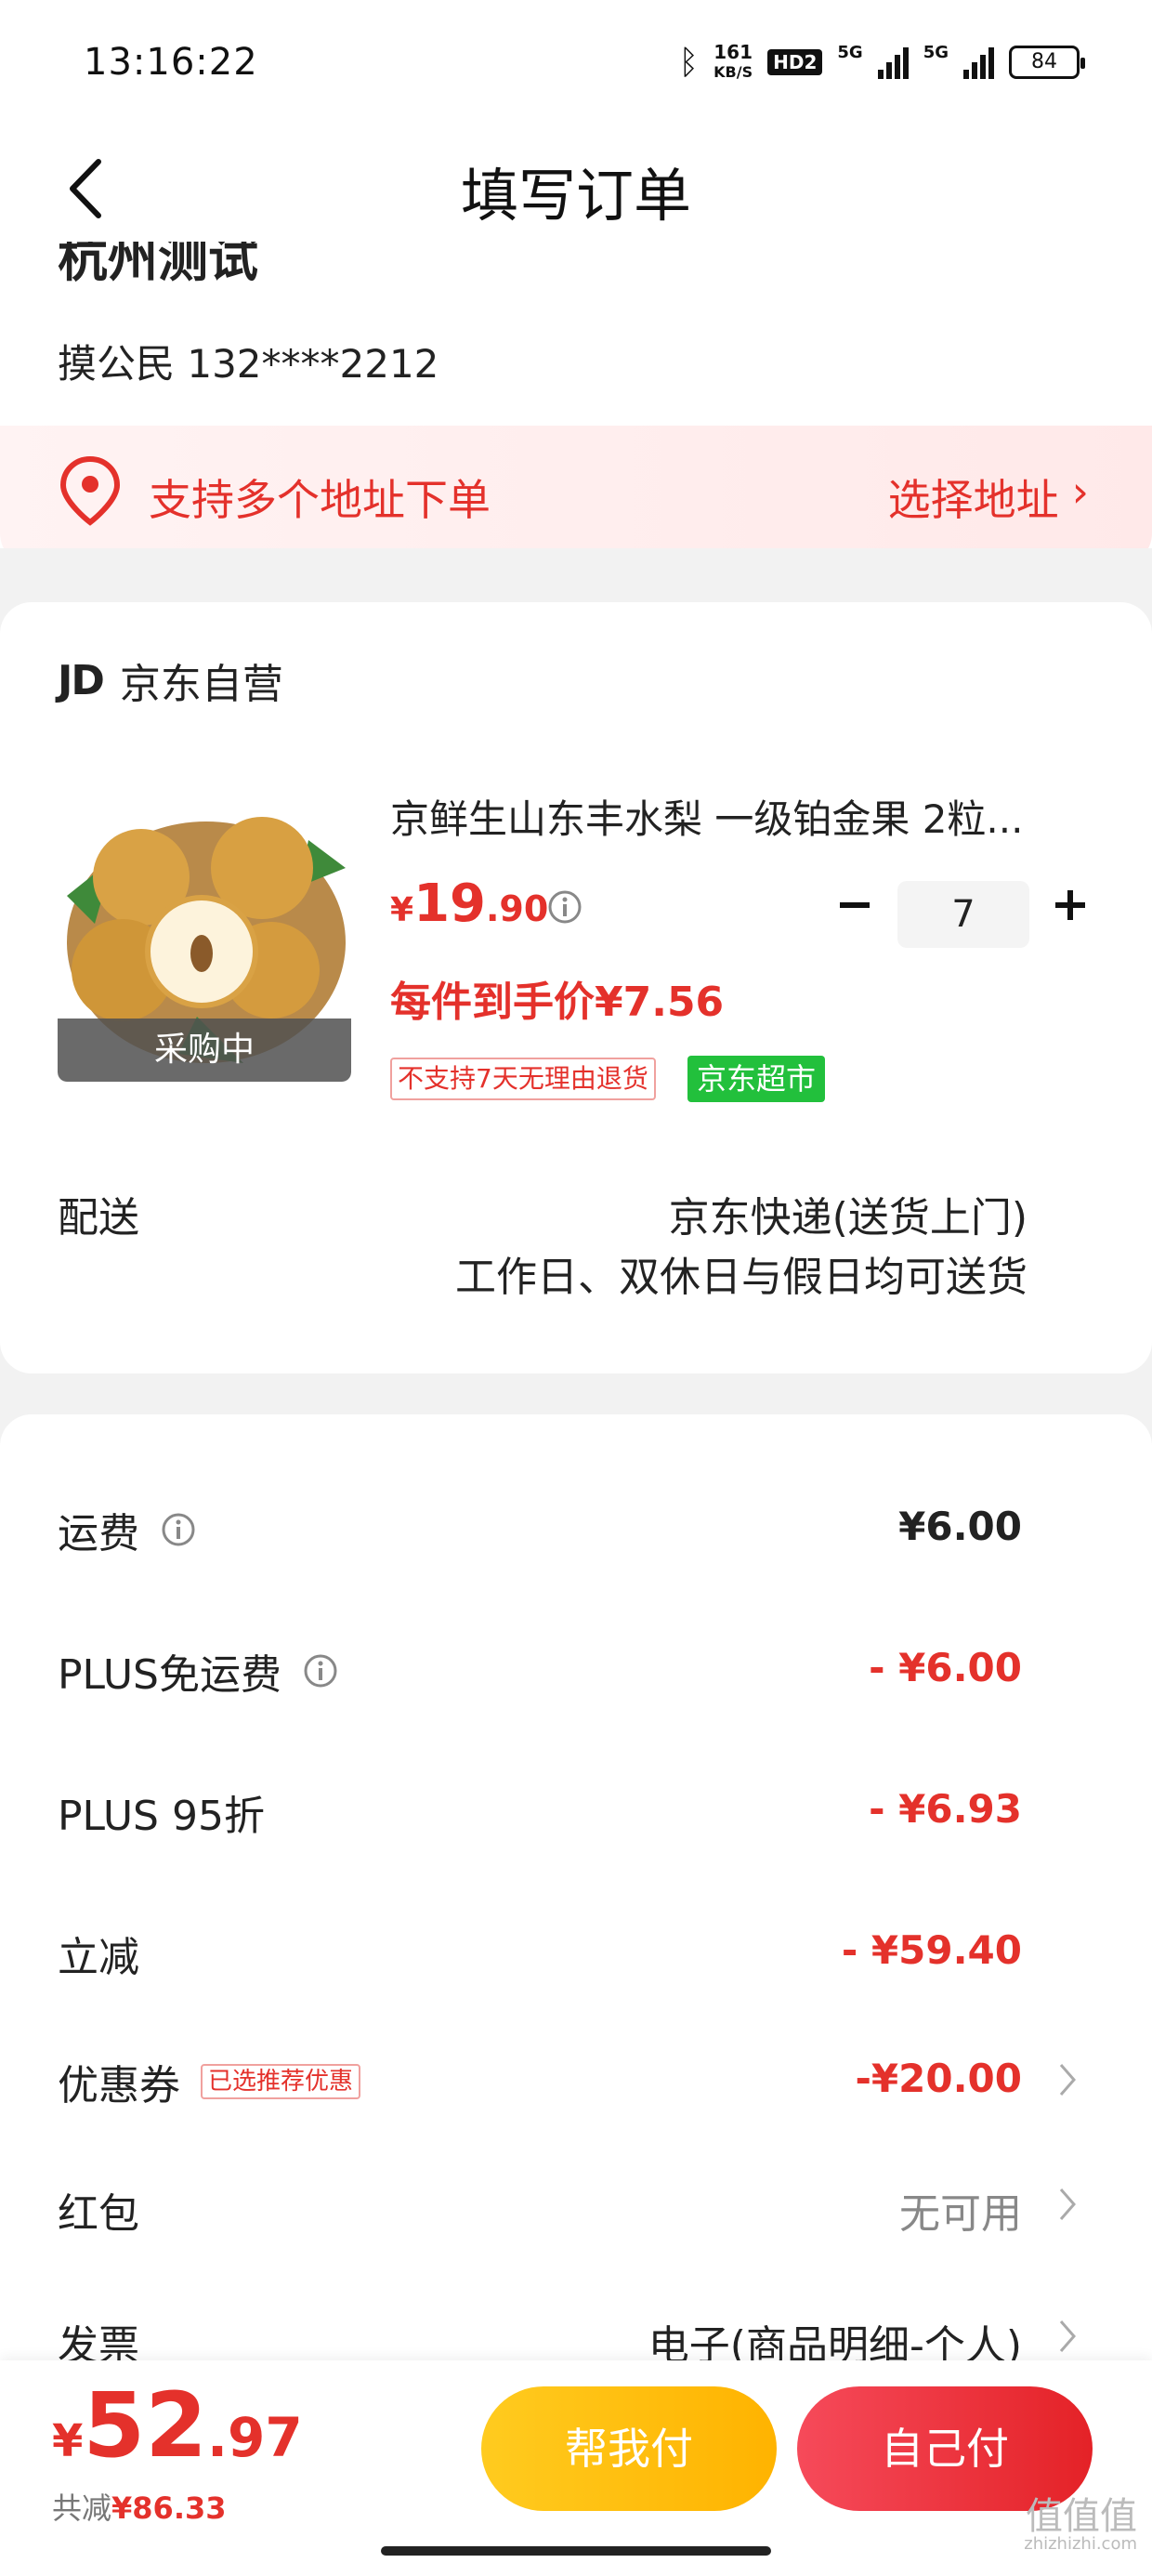 The image size is (1152, 2576). What do you see at coordinates (98, 1218) in the screenshot?
I see `delivery-label: 配送` at bounding box center [98, 1218].